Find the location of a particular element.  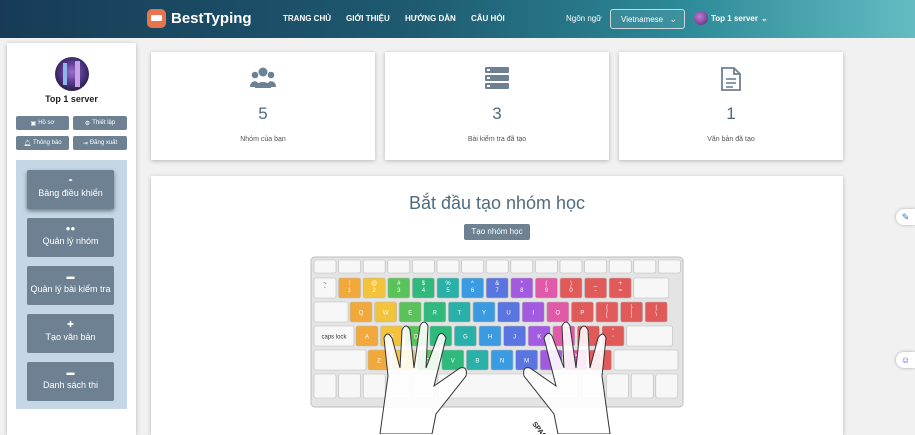

user-menu: Top 1 server ⌄ is located at coordinates (731, 18).